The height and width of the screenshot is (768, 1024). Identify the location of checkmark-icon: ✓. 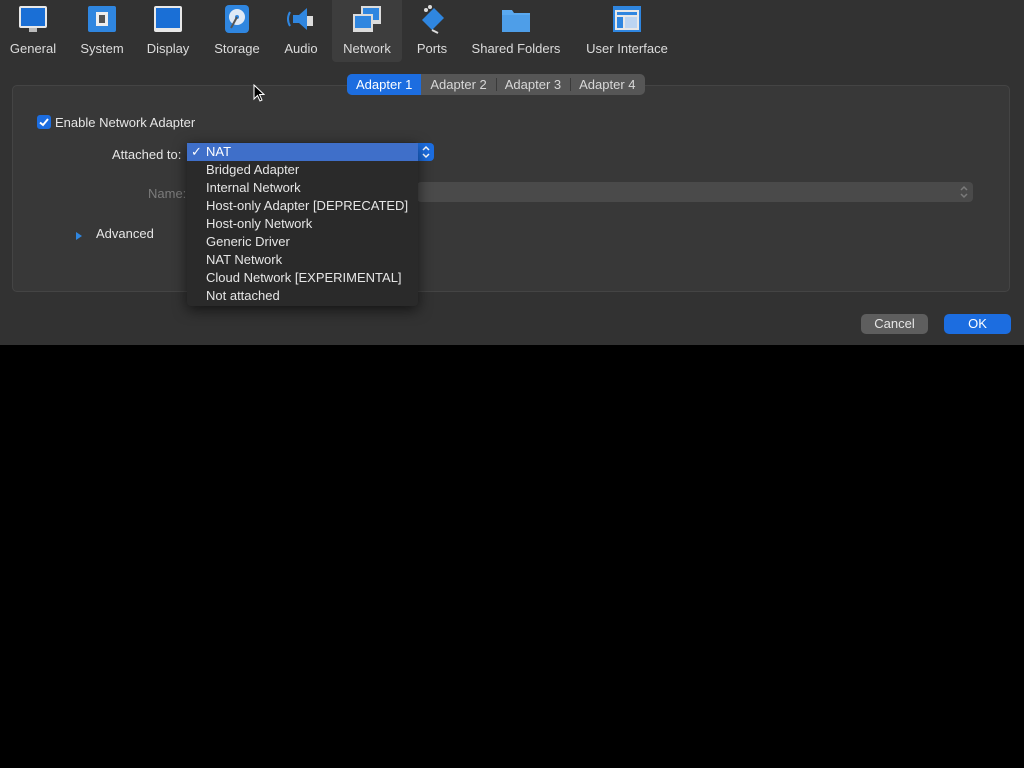
(196, 151).